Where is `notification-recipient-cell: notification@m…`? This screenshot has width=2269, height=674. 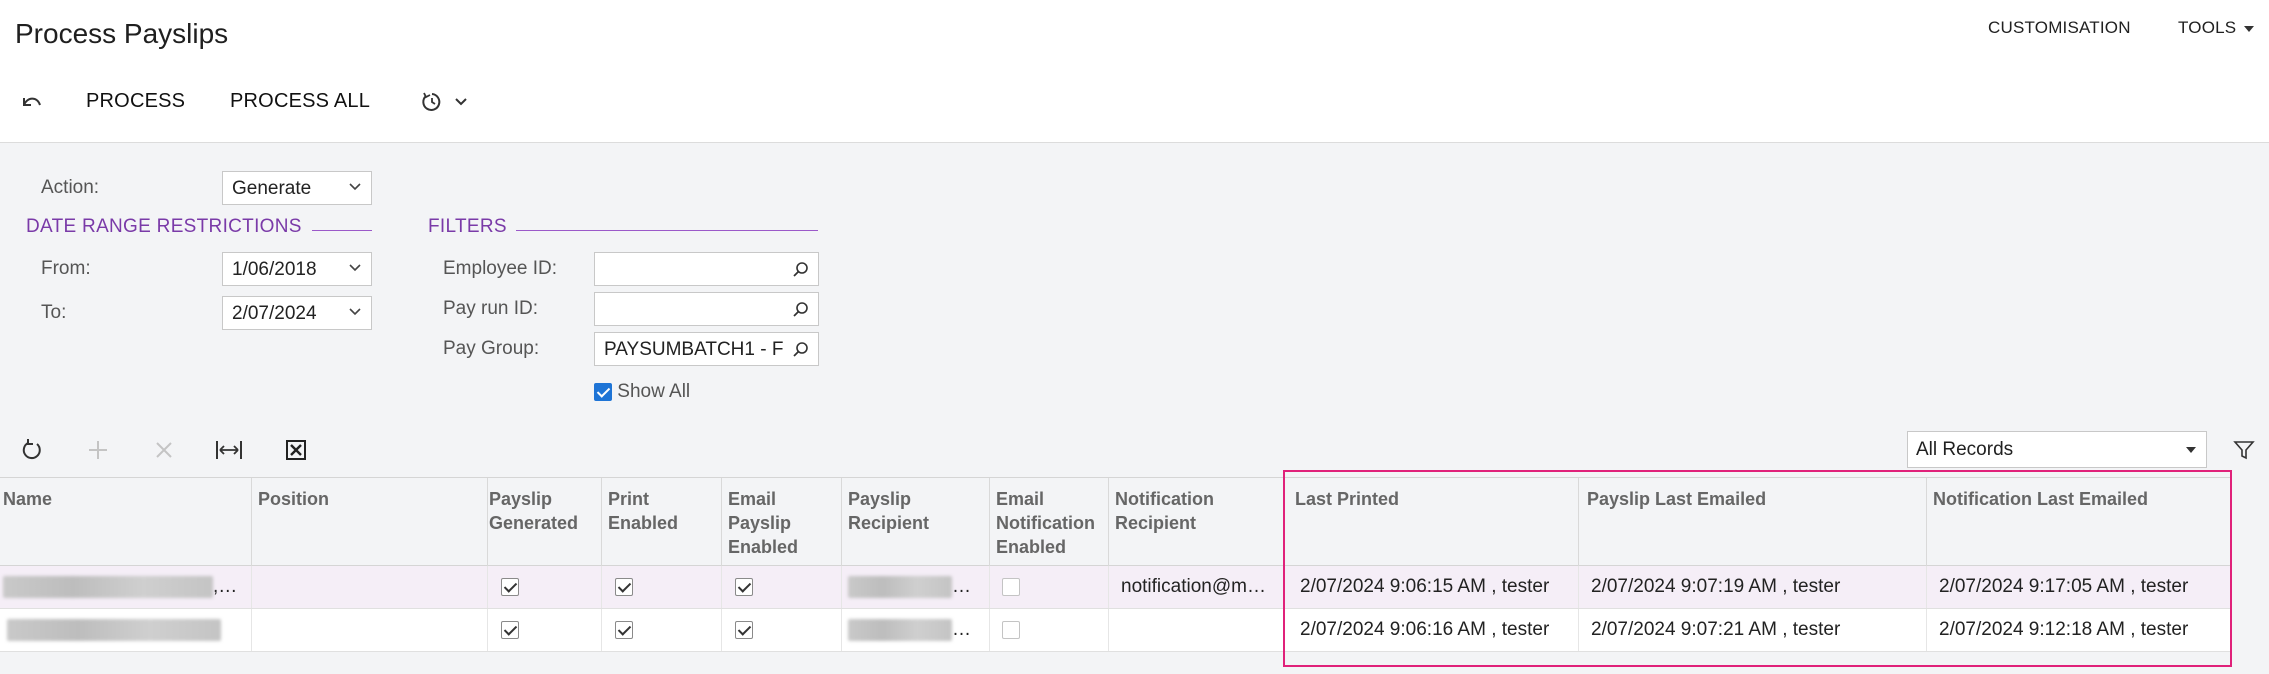 notification-recipient-cell: notification@m… is located at coordinates (1196, 587).